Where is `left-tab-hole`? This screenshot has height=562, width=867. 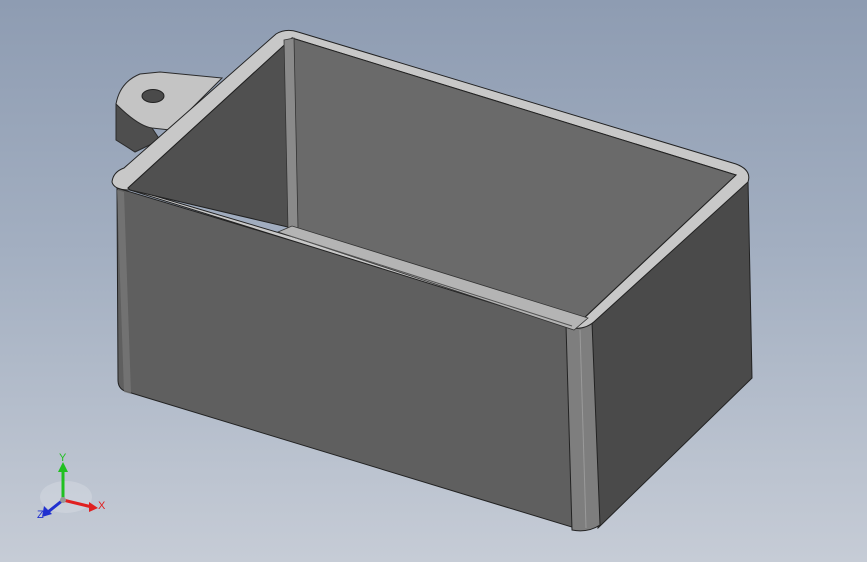
left-tab-hole is located at coordinates (153, 96).